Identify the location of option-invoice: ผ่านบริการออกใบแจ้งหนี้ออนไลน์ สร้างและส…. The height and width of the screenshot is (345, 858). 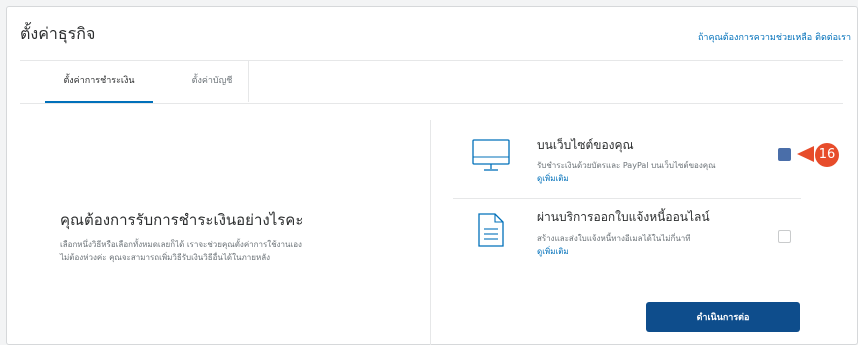
(623, 238).